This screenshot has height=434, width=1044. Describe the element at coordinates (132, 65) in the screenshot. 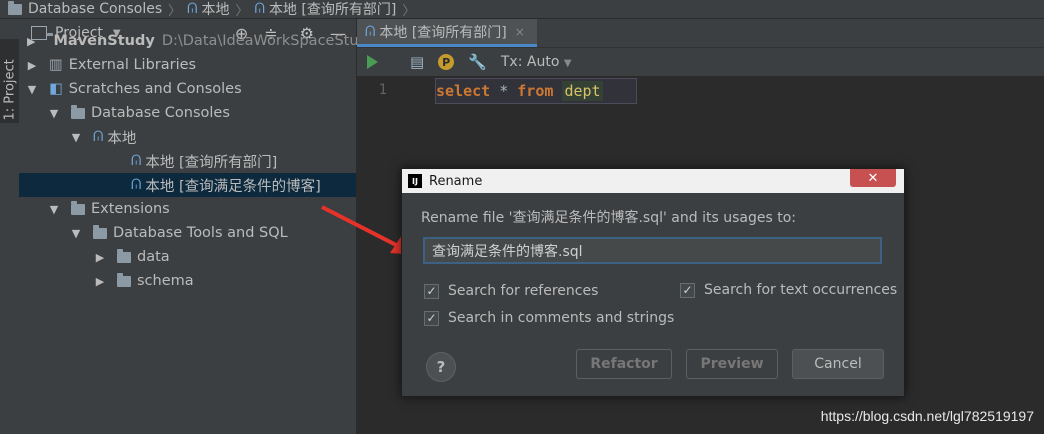

I see `tree-item-label: External Libraries` at that location.